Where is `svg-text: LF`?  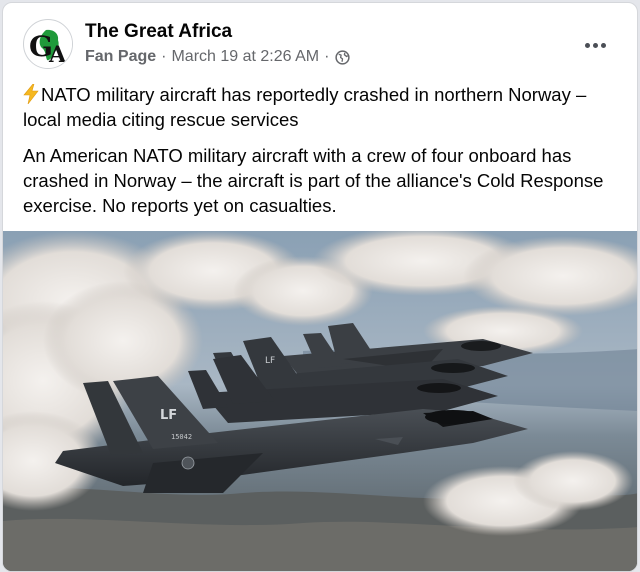
svg-text: LF is located at coordinates (270, 361).